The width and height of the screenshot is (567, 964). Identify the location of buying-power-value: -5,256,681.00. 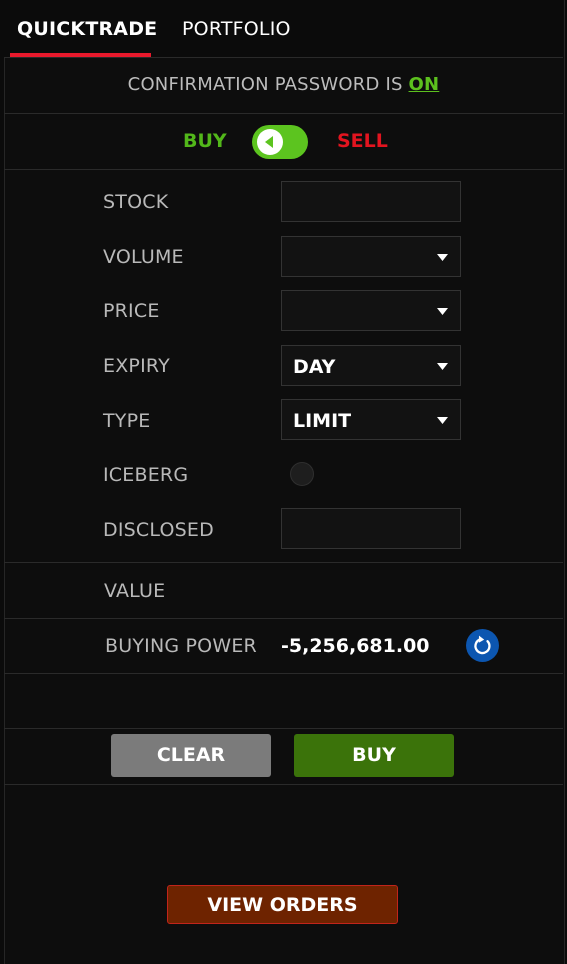
(355, 646).